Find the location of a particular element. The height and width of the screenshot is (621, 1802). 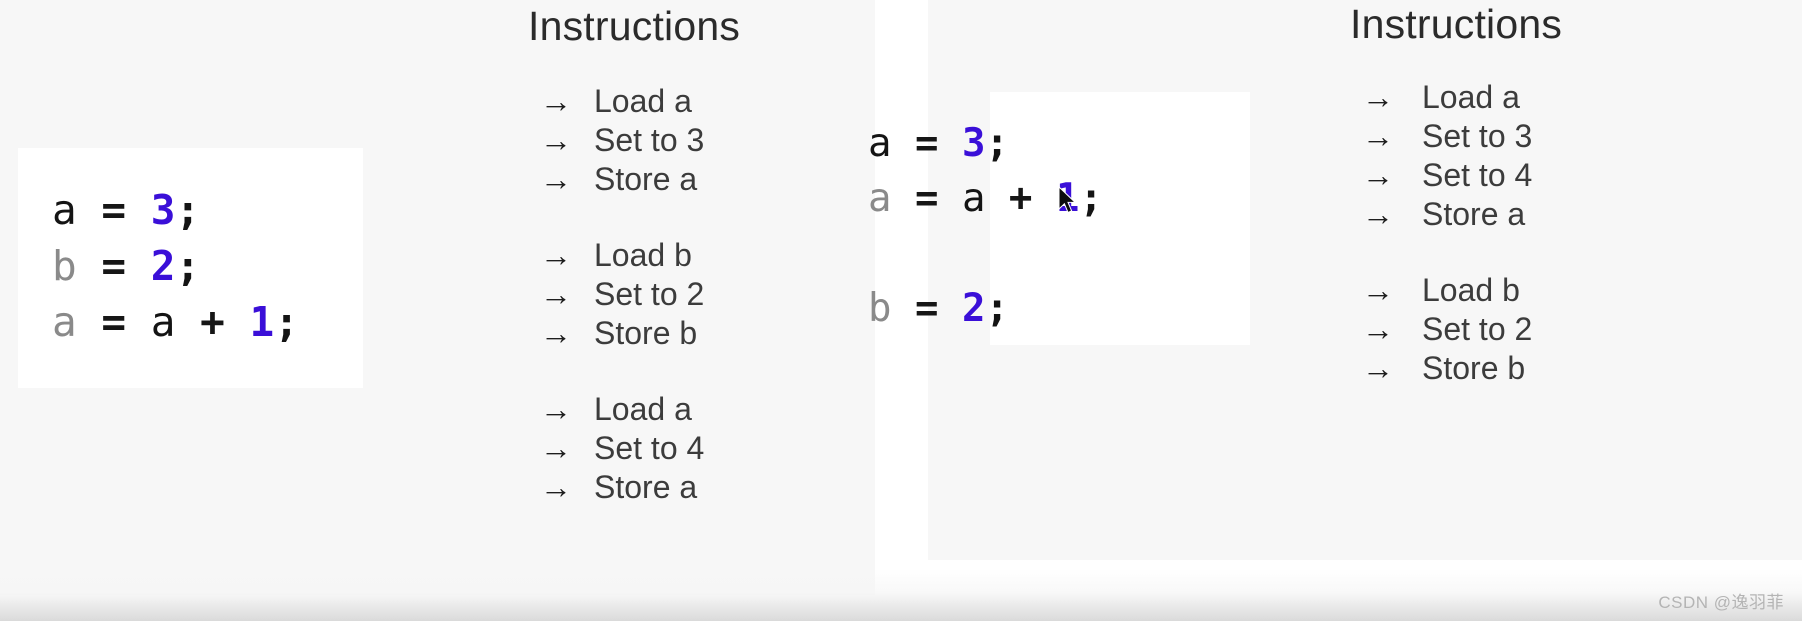

instruction-group: → Load a → Set to 4 → Store a is located at coordinates (700, 448).